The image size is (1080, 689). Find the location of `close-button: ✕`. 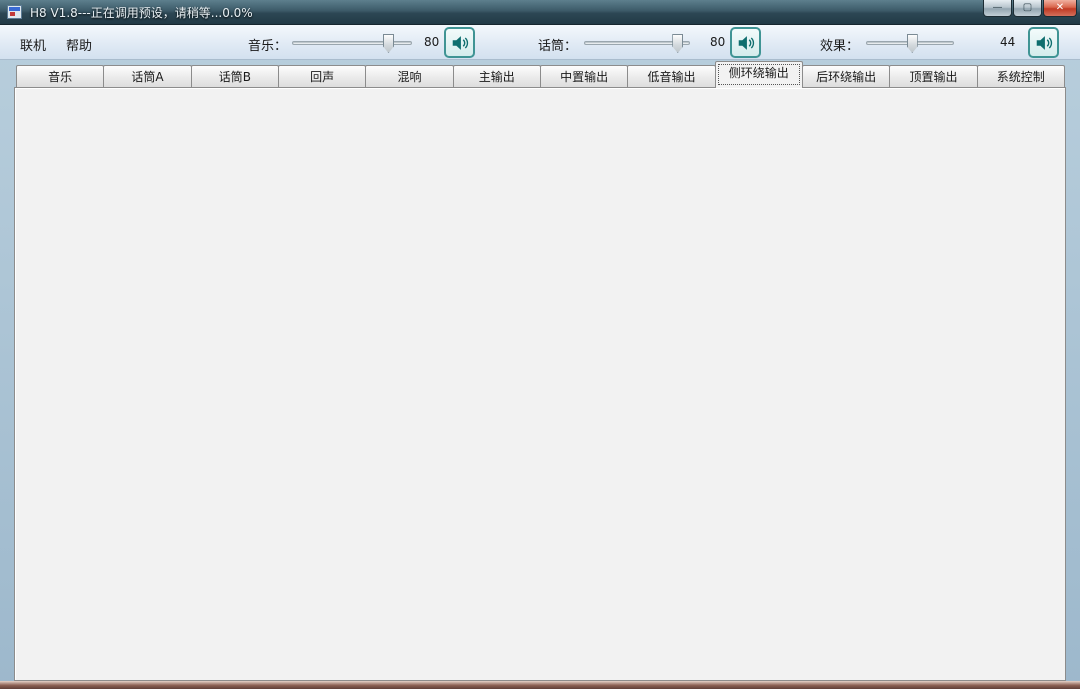

close-button: ✕ is located at coordinates (1060, 8).